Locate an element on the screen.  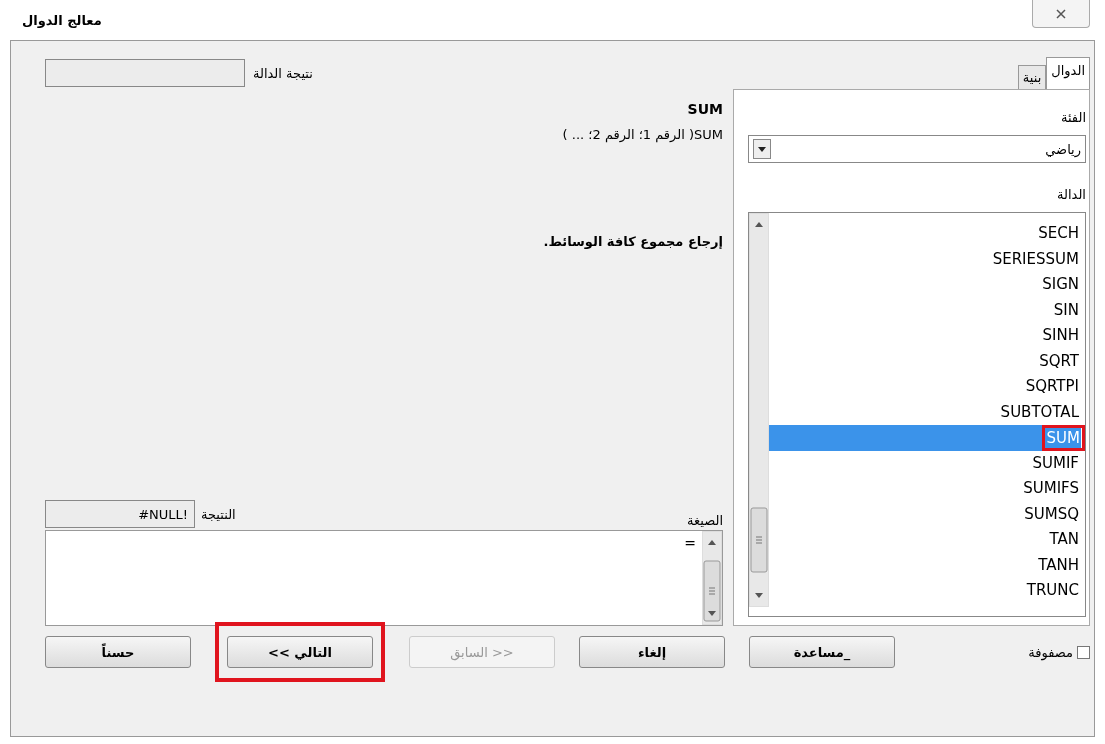
category-label: الفئة is located at coordinates (1072, 117).